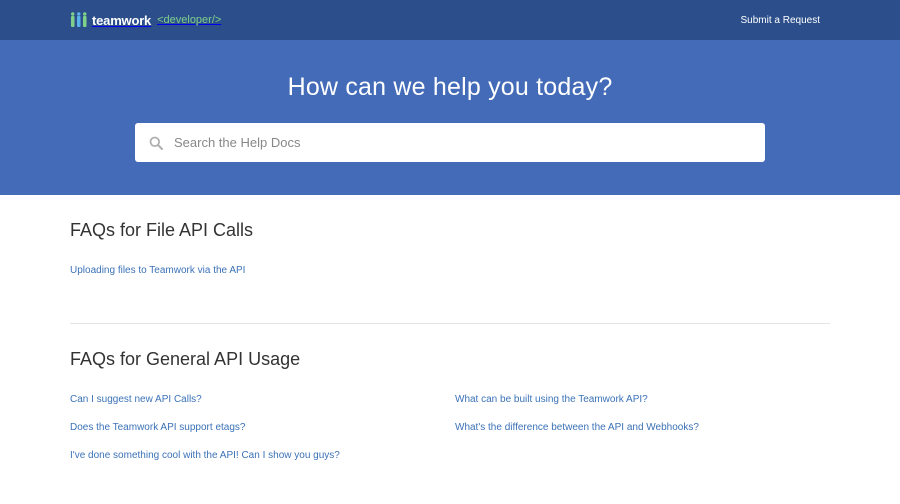 Image resolution: width=900 pixels, height=504 pixels. I want to click on brand-tag: <developer/>, so click(189, 20).